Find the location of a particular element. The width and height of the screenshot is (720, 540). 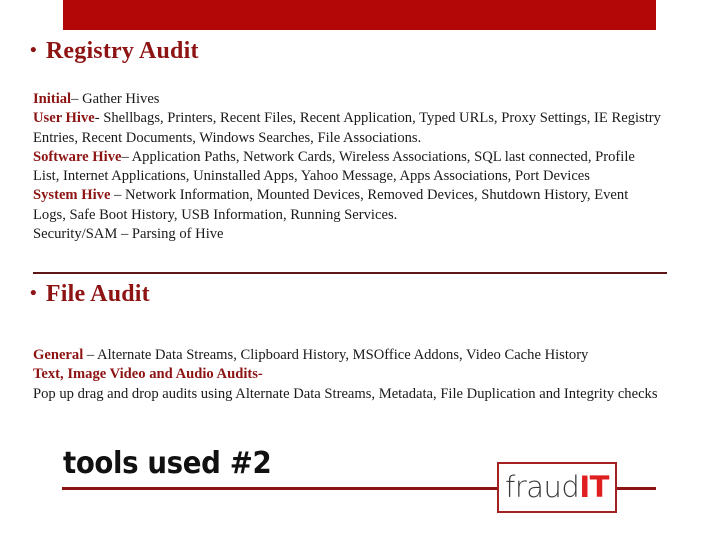

top-banner is located at coordinates (359, 15).